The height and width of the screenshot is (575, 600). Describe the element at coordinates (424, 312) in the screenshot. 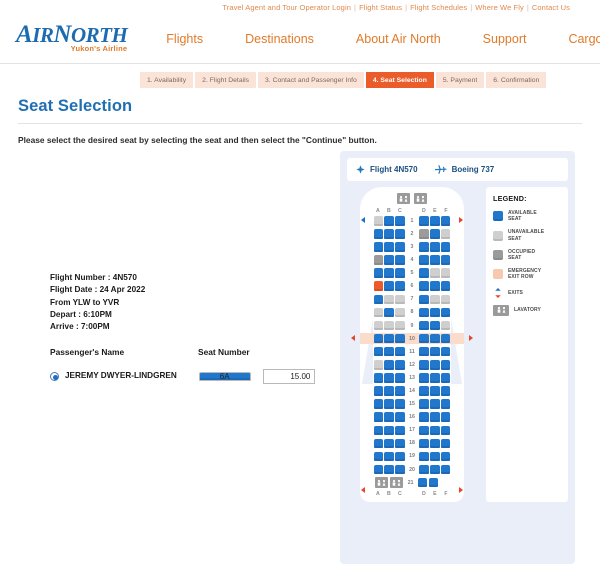

I see `seat-8D` at that location.